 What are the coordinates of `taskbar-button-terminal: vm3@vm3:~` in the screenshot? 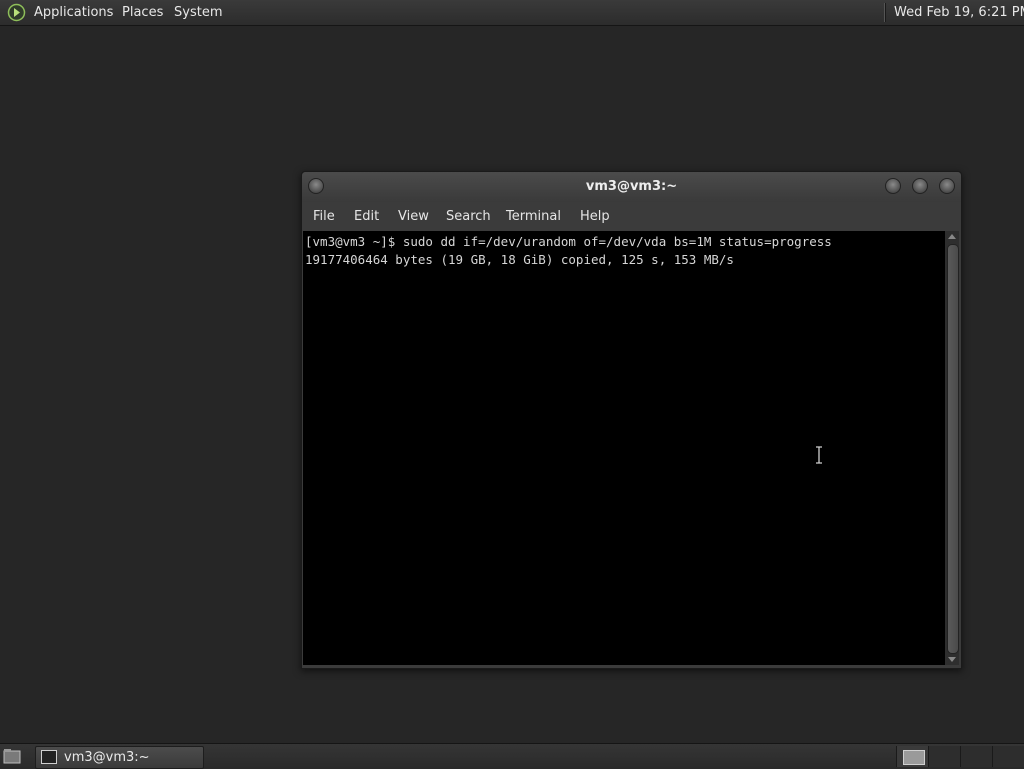 It's located at (119, 757).